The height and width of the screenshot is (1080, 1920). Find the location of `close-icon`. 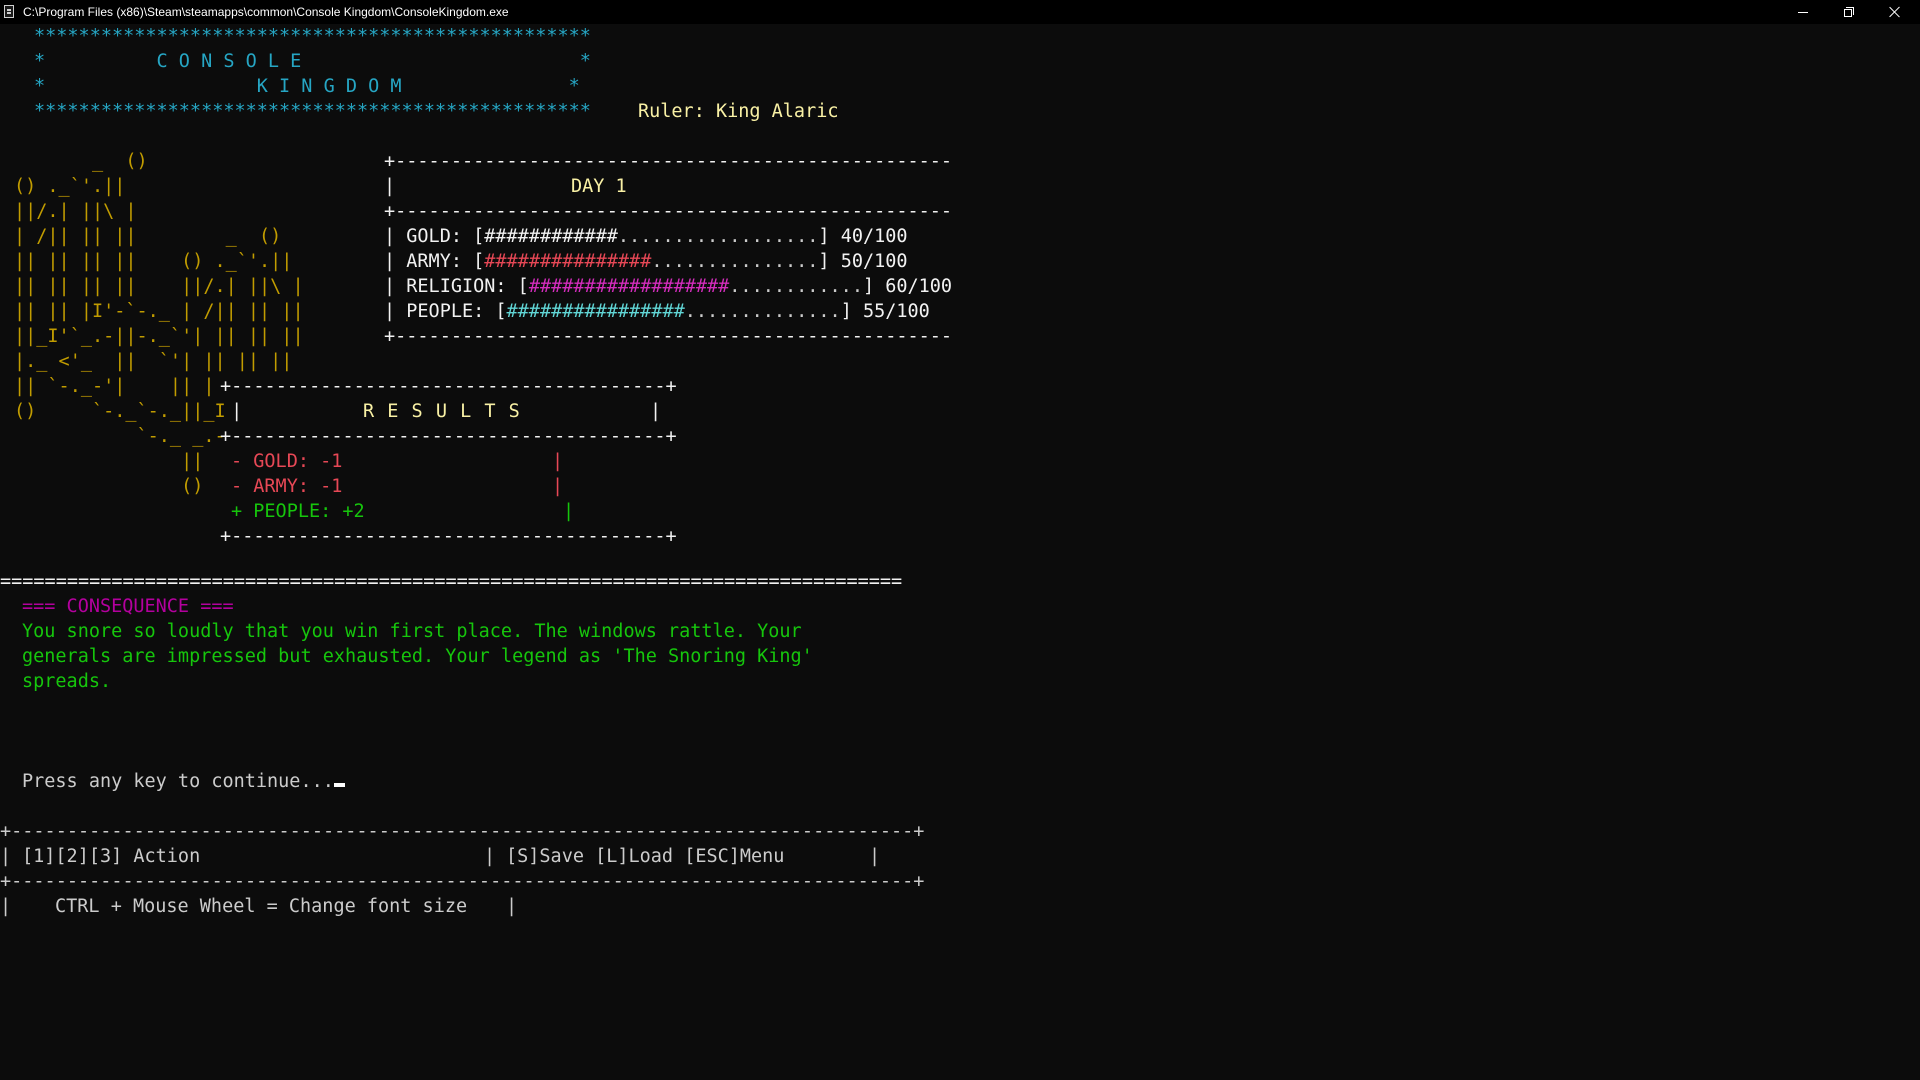

close-icon is located at coordinates (1895, 12).